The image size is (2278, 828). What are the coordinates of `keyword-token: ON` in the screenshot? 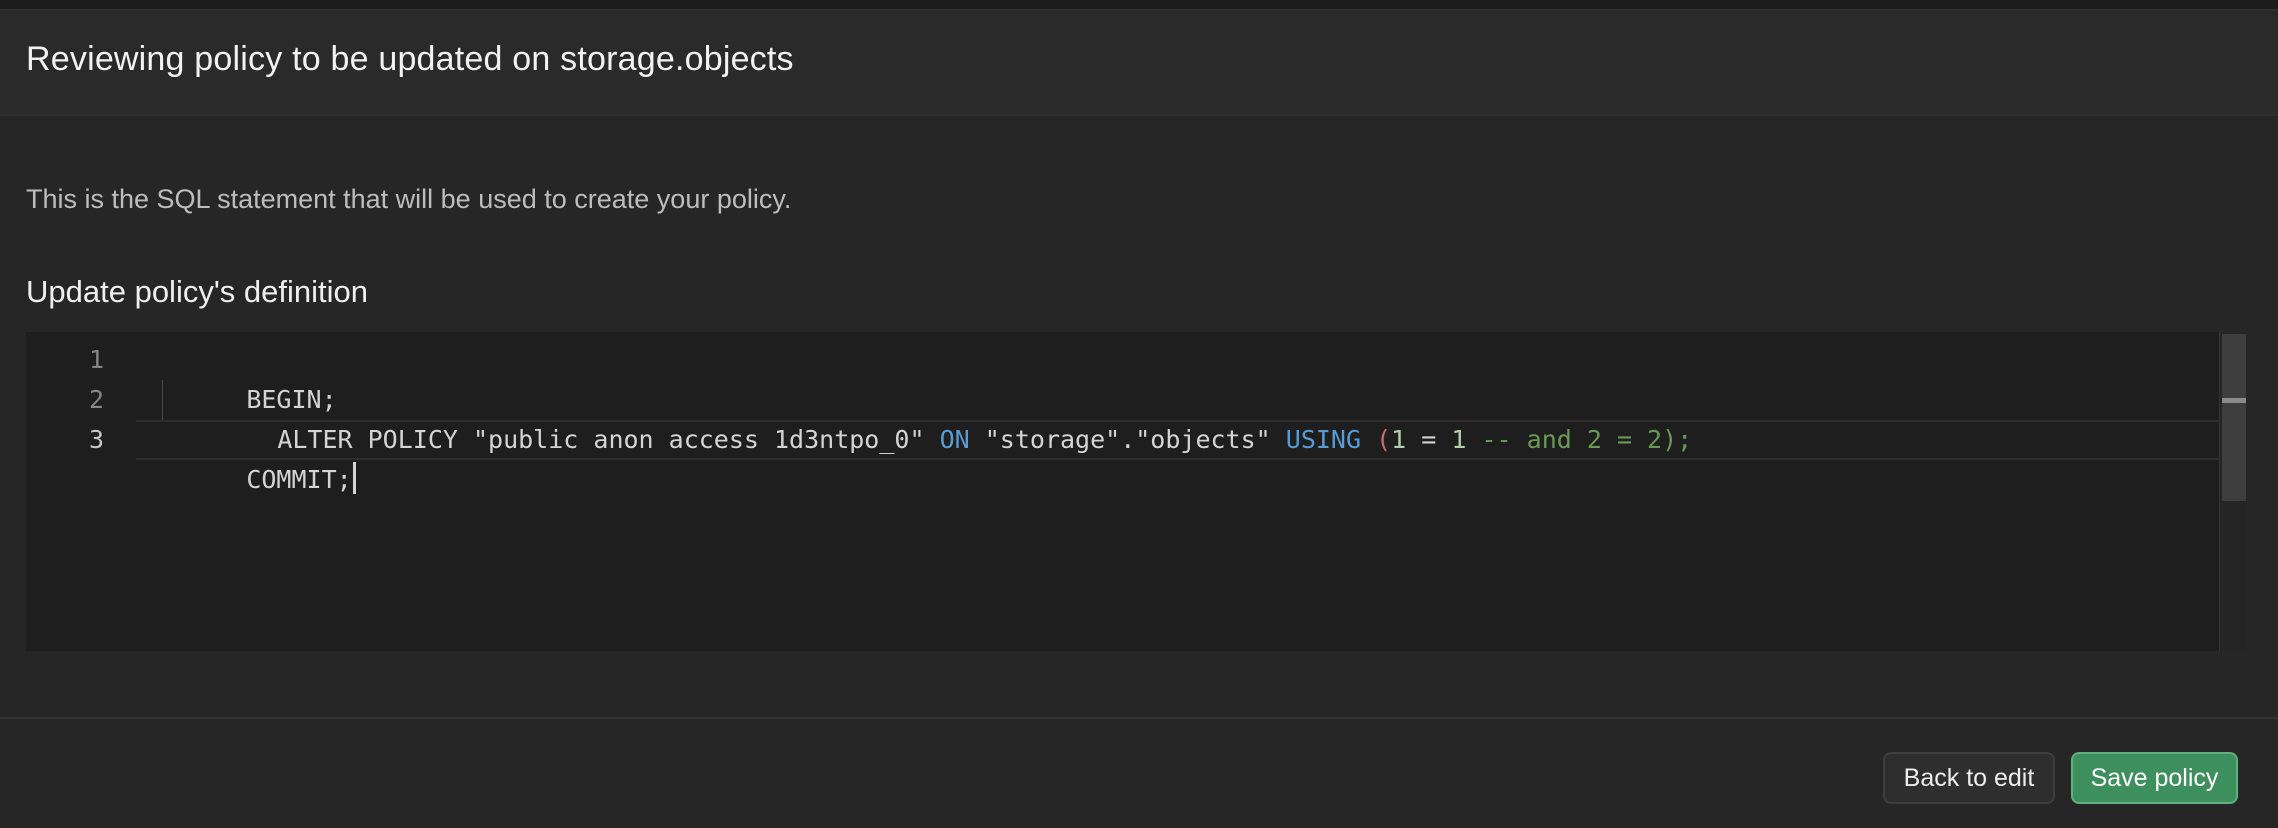 It's located at (954, 439).